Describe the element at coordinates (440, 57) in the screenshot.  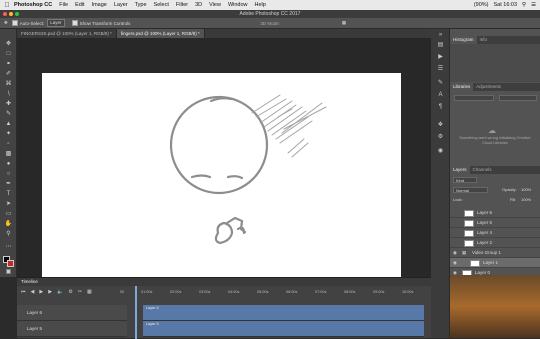
I see `actions-icon: ▶` at that location.